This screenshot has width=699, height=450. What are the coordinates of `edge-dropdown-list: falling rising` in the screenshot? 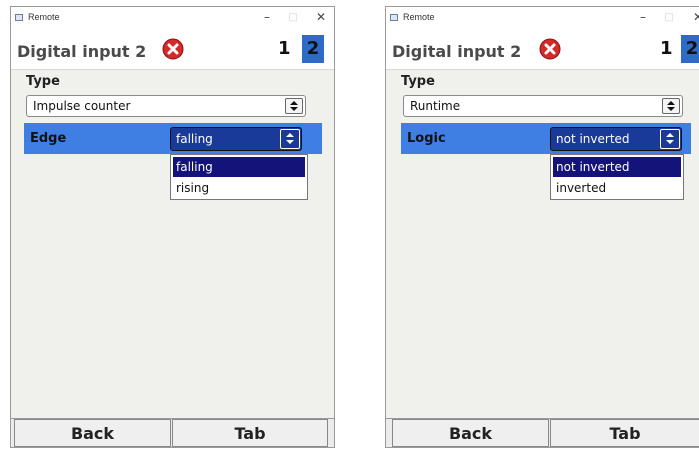 It's located at (239, 177).